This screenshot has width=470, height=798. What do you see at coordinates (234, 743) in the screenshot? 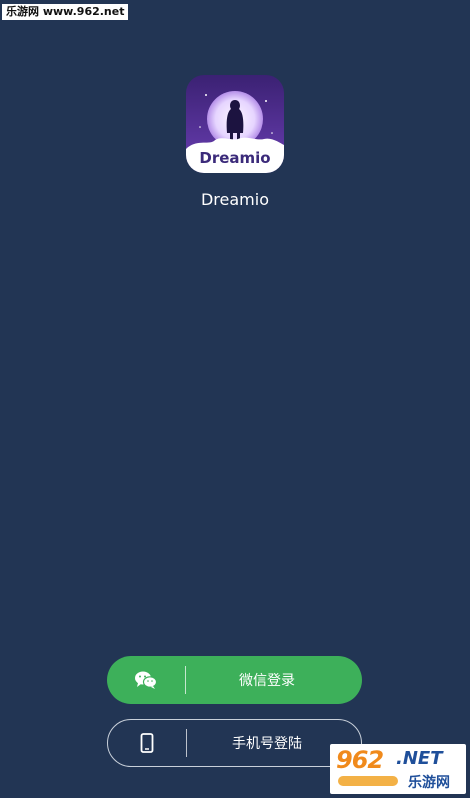
I see `phone-login-button: 手机号登陆` at bounding box center [234, 743].